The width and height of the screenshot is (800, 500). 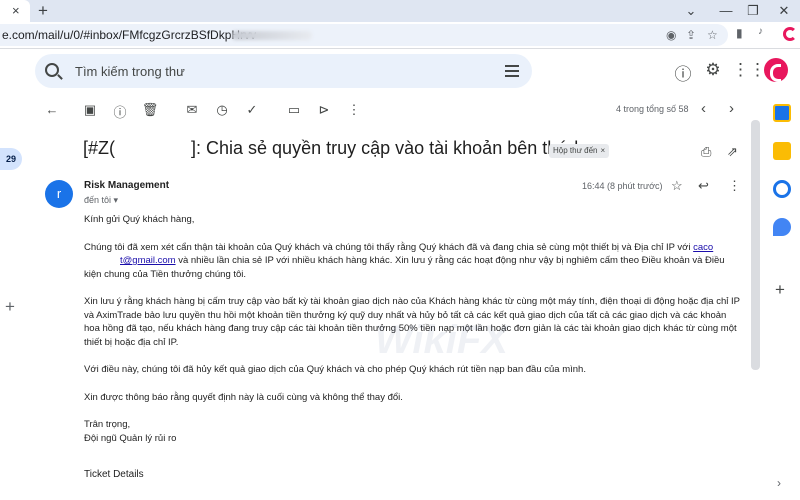 I want to click on url-redaction, so click(x=272, y=35).